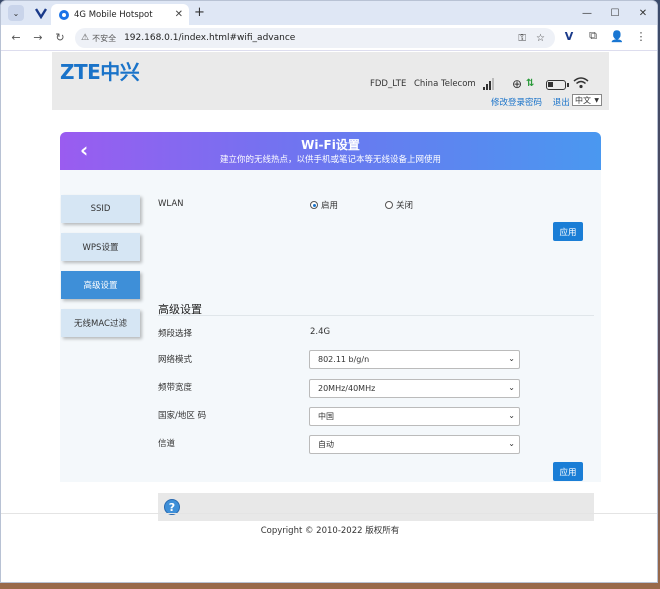 This screenshot has height=589, width=660. I want to click on tab-search-icon: ⌄, so click(16, 13).